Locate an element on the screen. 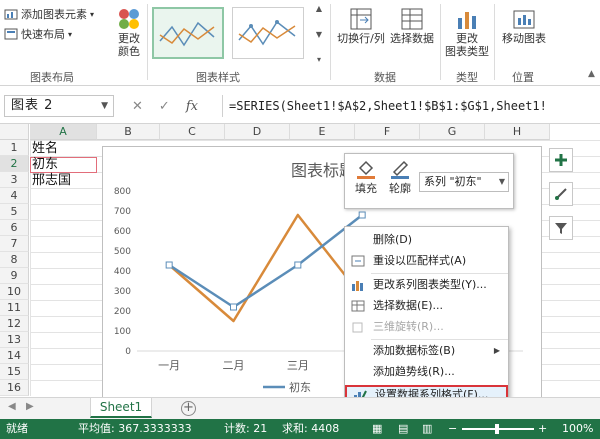  add-chart-element-button: 添加图表元素 ▾ is located at coordinates (49, 14).